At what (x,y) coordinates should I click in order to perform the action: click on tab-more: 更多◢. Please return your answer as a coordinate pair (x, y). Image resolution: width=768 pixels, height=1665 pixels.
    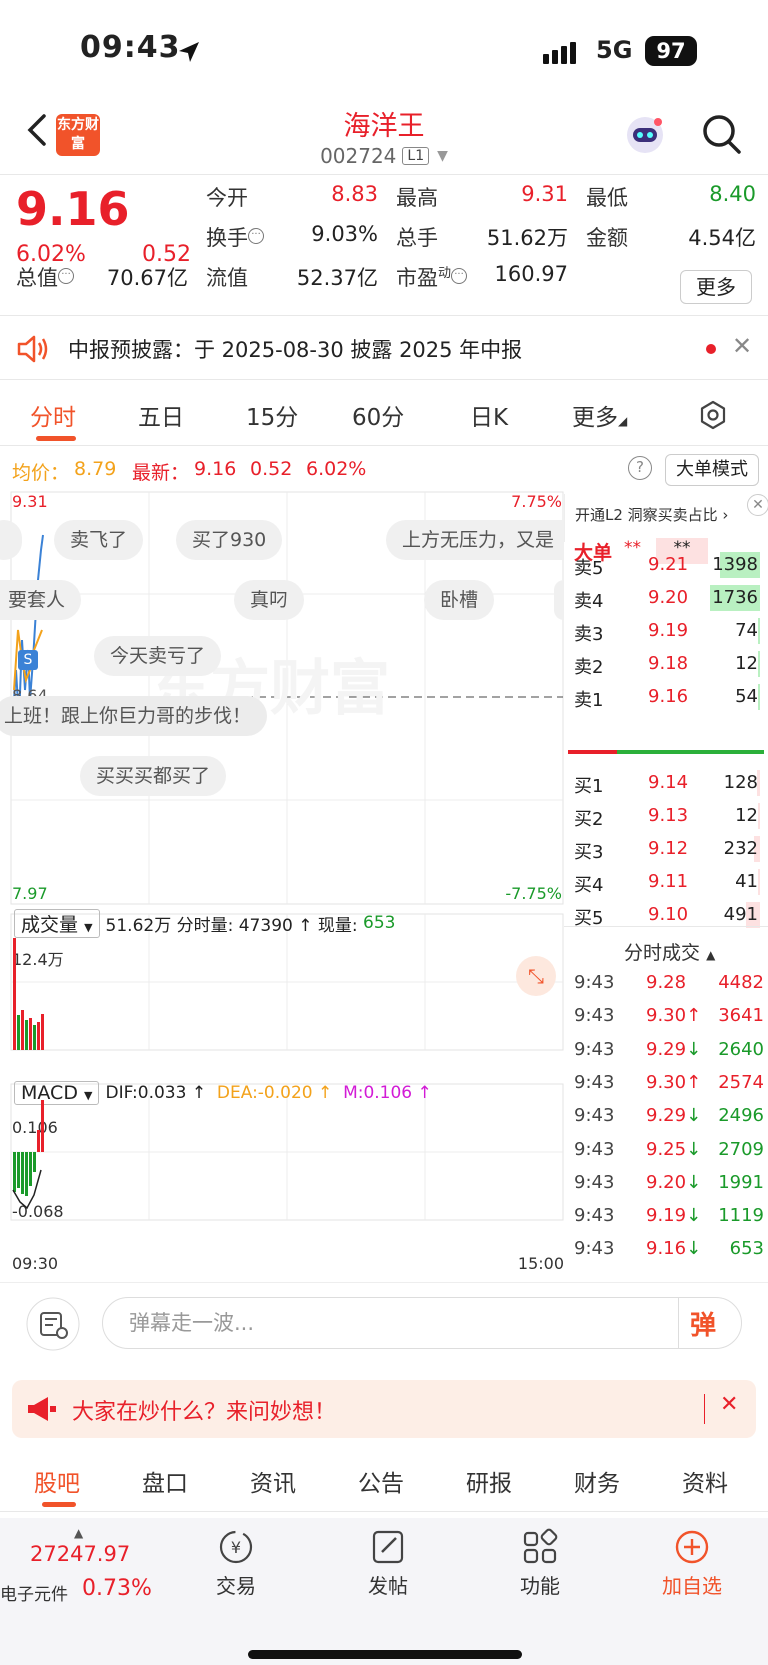
    Looking at the image, I should click on (599, 415).